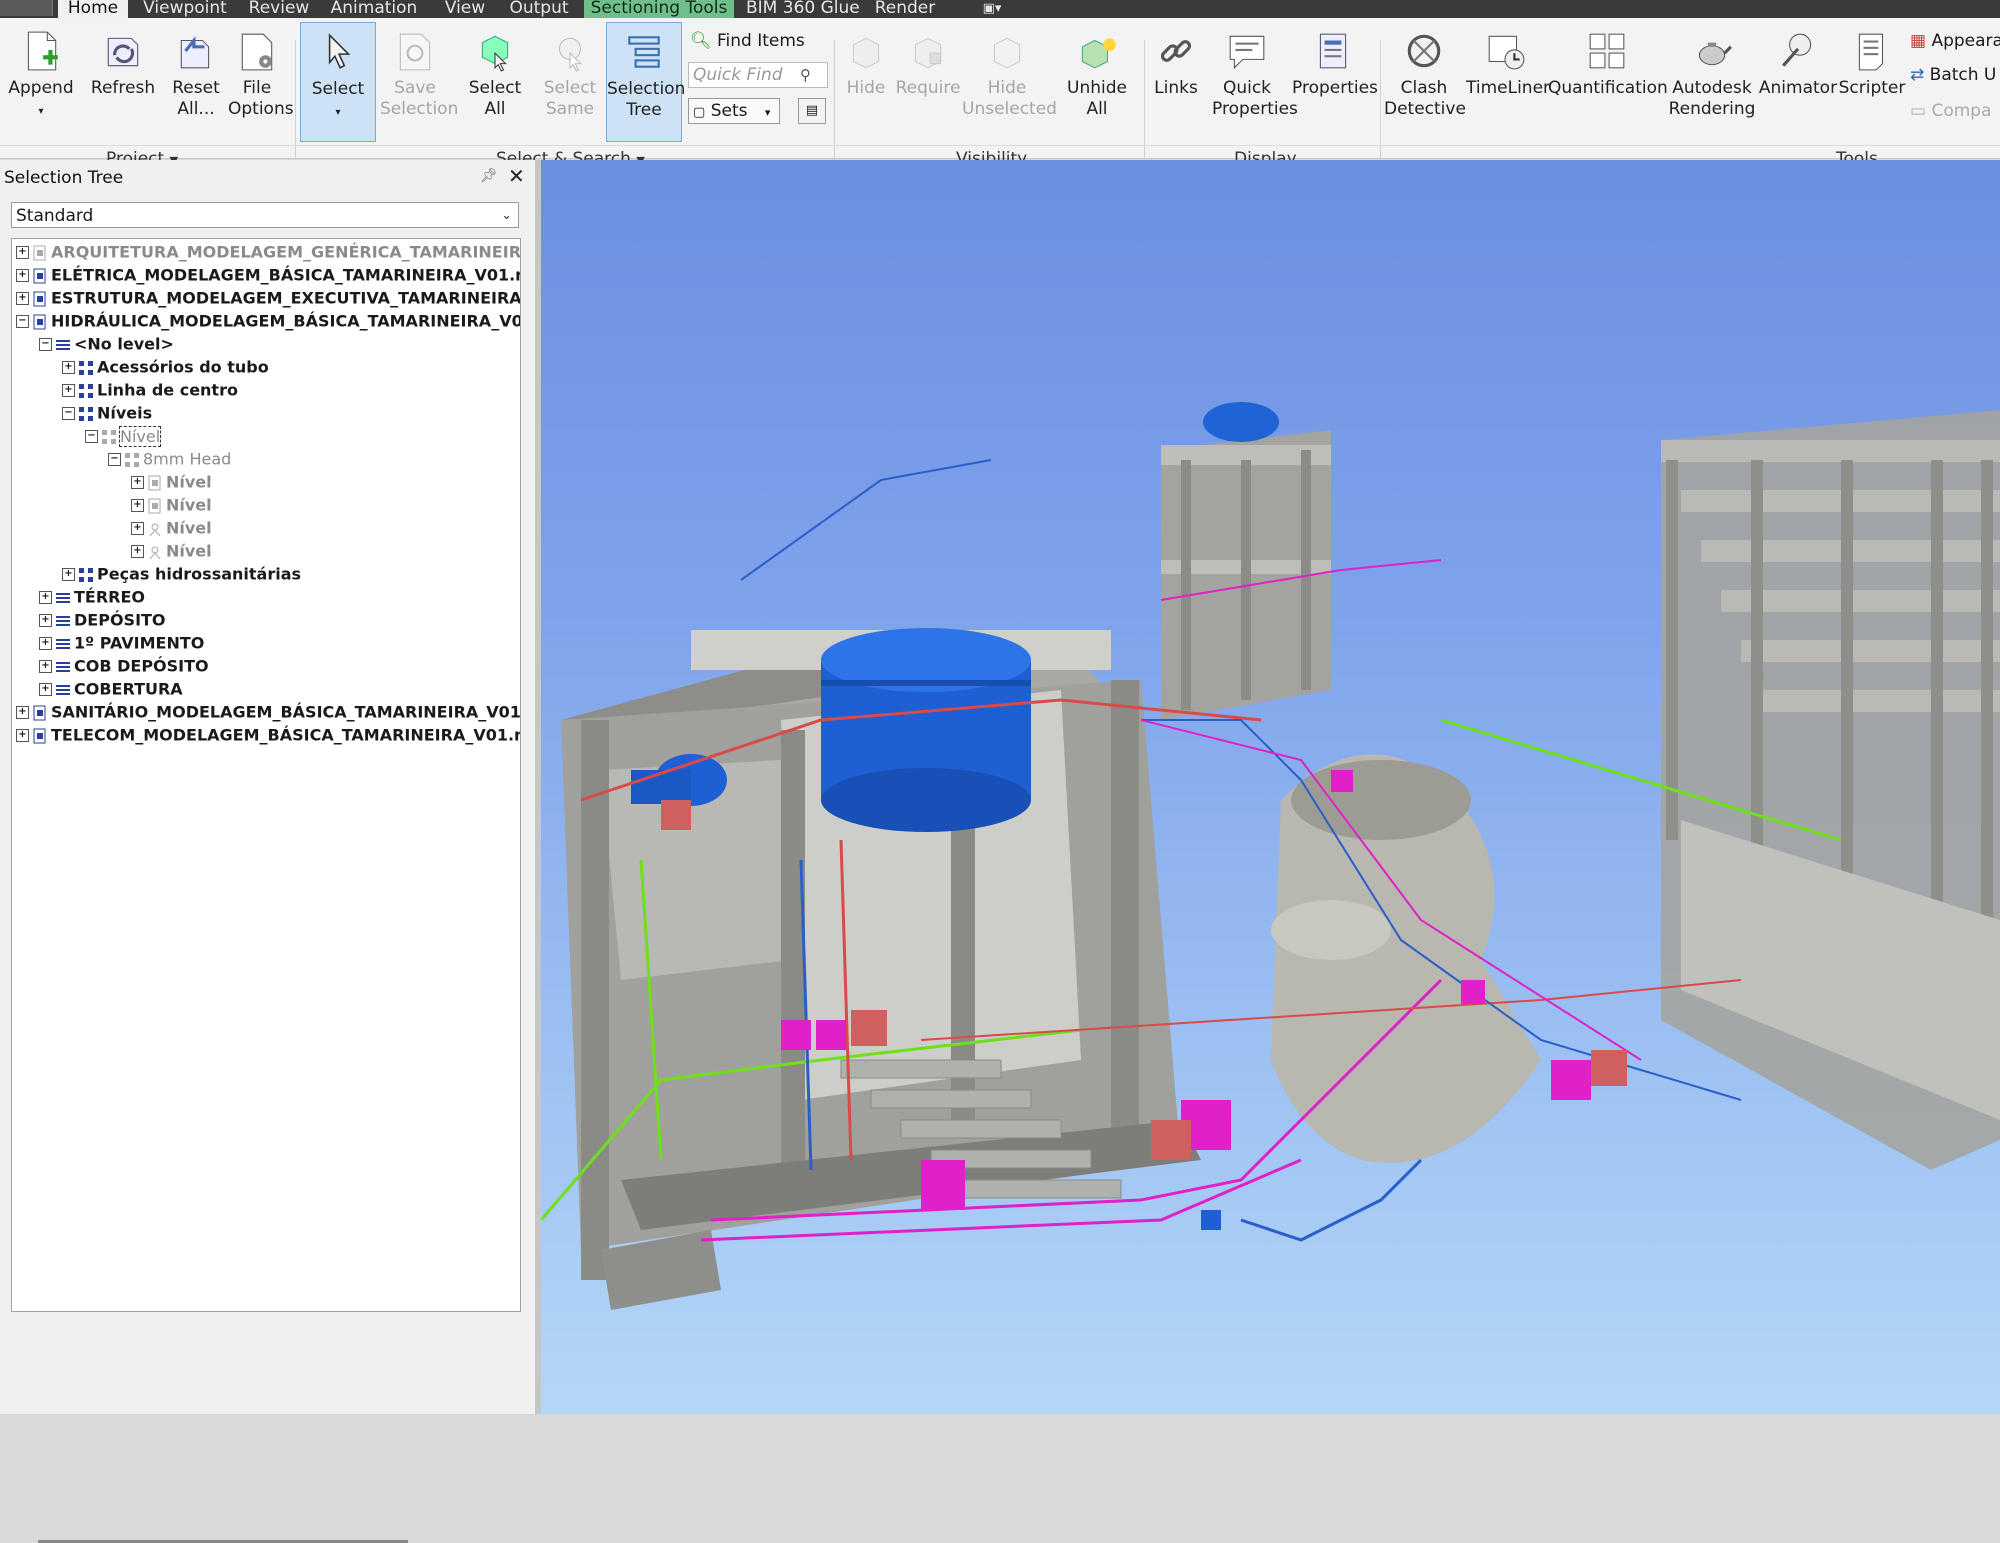 The height and width of the screenshot is (1543, 2000). What do you see at coordinates (41, 82) in the screenshot?
I see `append-button: Append ▾` at bounding box center [41, 82].